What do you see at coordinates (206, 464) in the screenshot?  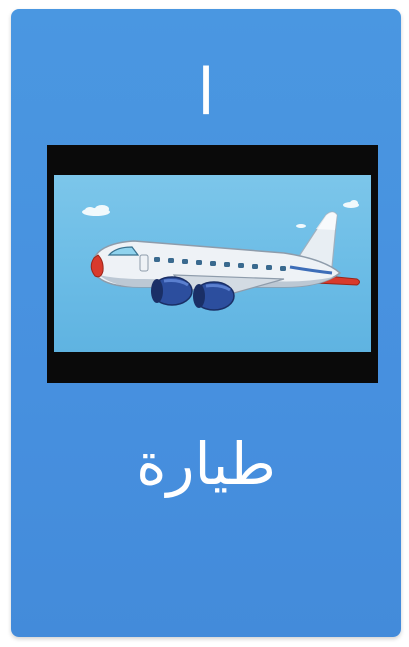 I see `card-word: طيارة` at bounding box center [206, 464].